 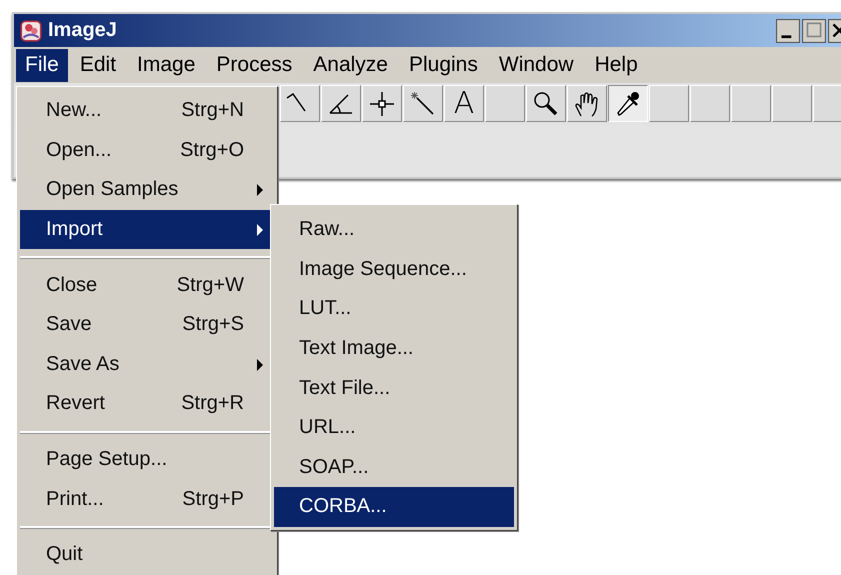 I want to click on shortcut-label: Strg+S, so click(x=213, y=324).